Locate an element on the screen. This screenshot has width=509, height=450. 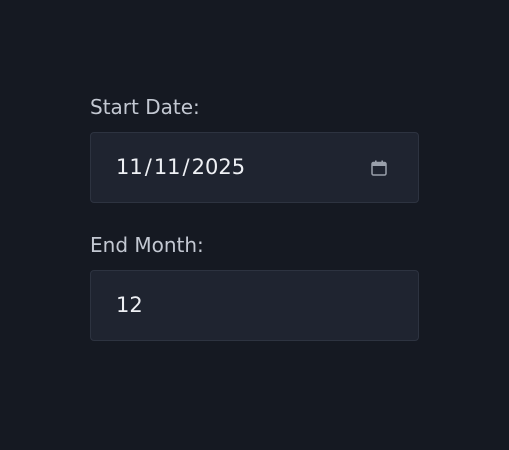
start-date-input: 11/11/2025 is located at coordinates (254, 167).